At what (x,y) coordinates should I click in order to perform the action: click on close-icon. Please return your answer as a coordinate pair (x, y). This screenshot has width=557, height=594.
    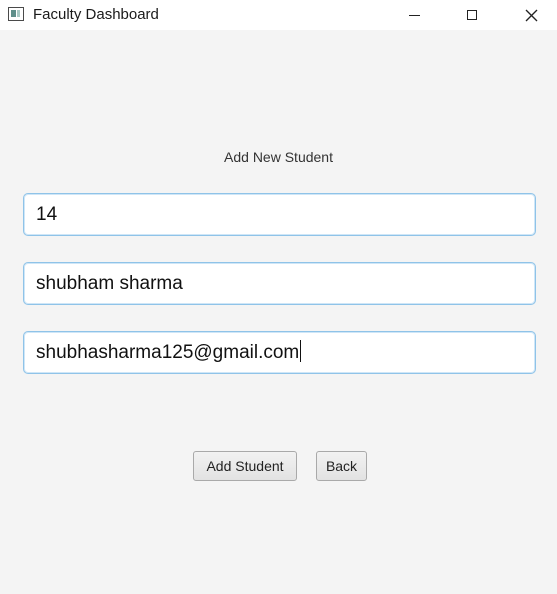
    Looking at the image, I should click on (531, 15).